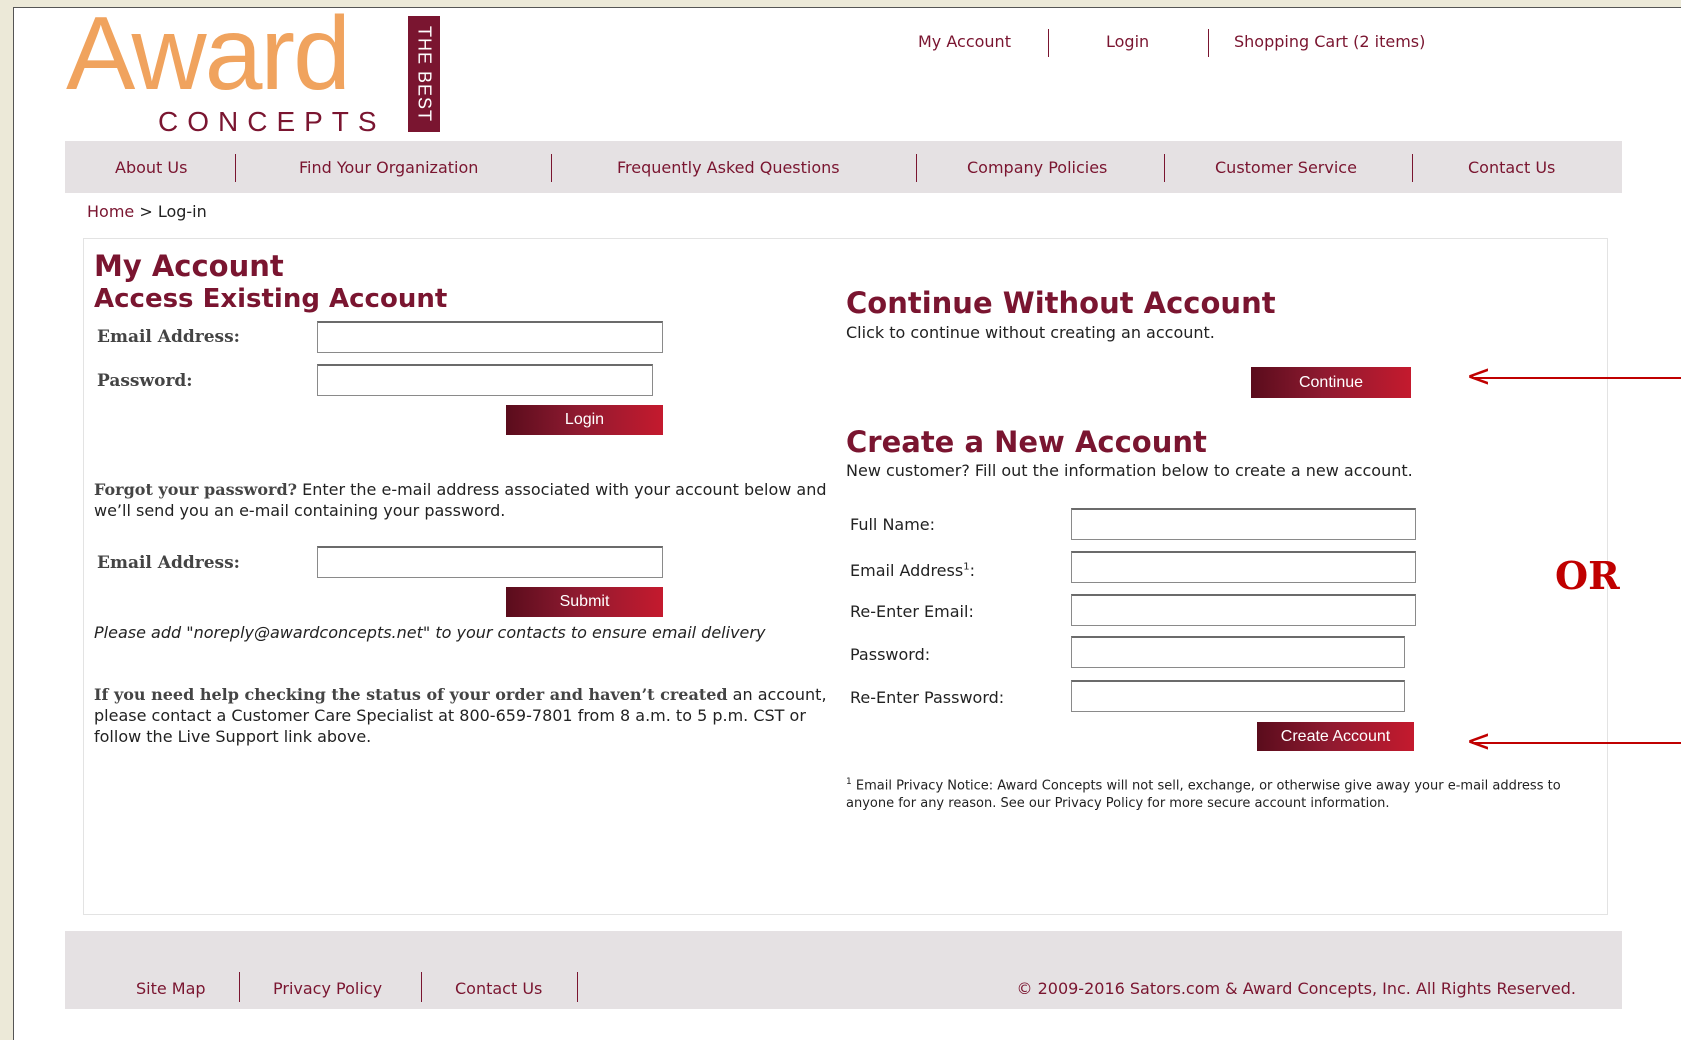 This screenshot has height=1040, width=1681. Describe the element at coordinates (972, 570) in the screenshot. I see `new-email-label-colon: :` at that location.